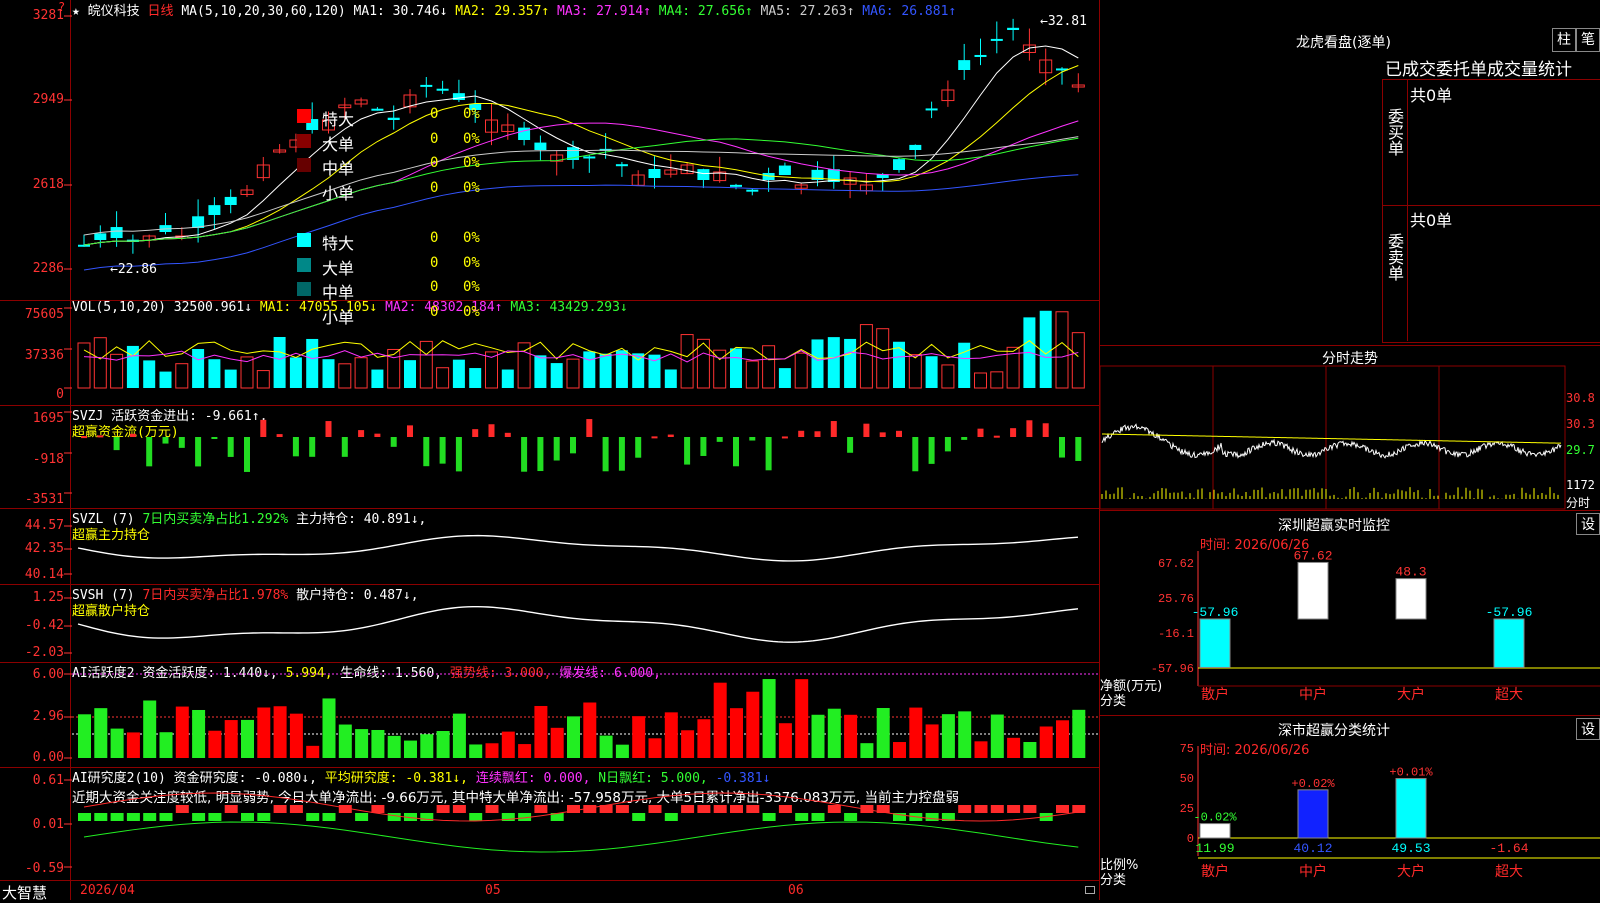 The height and width of the screenshot is (903, 1600). I want to click on svsh-chart, so click(550, 623).